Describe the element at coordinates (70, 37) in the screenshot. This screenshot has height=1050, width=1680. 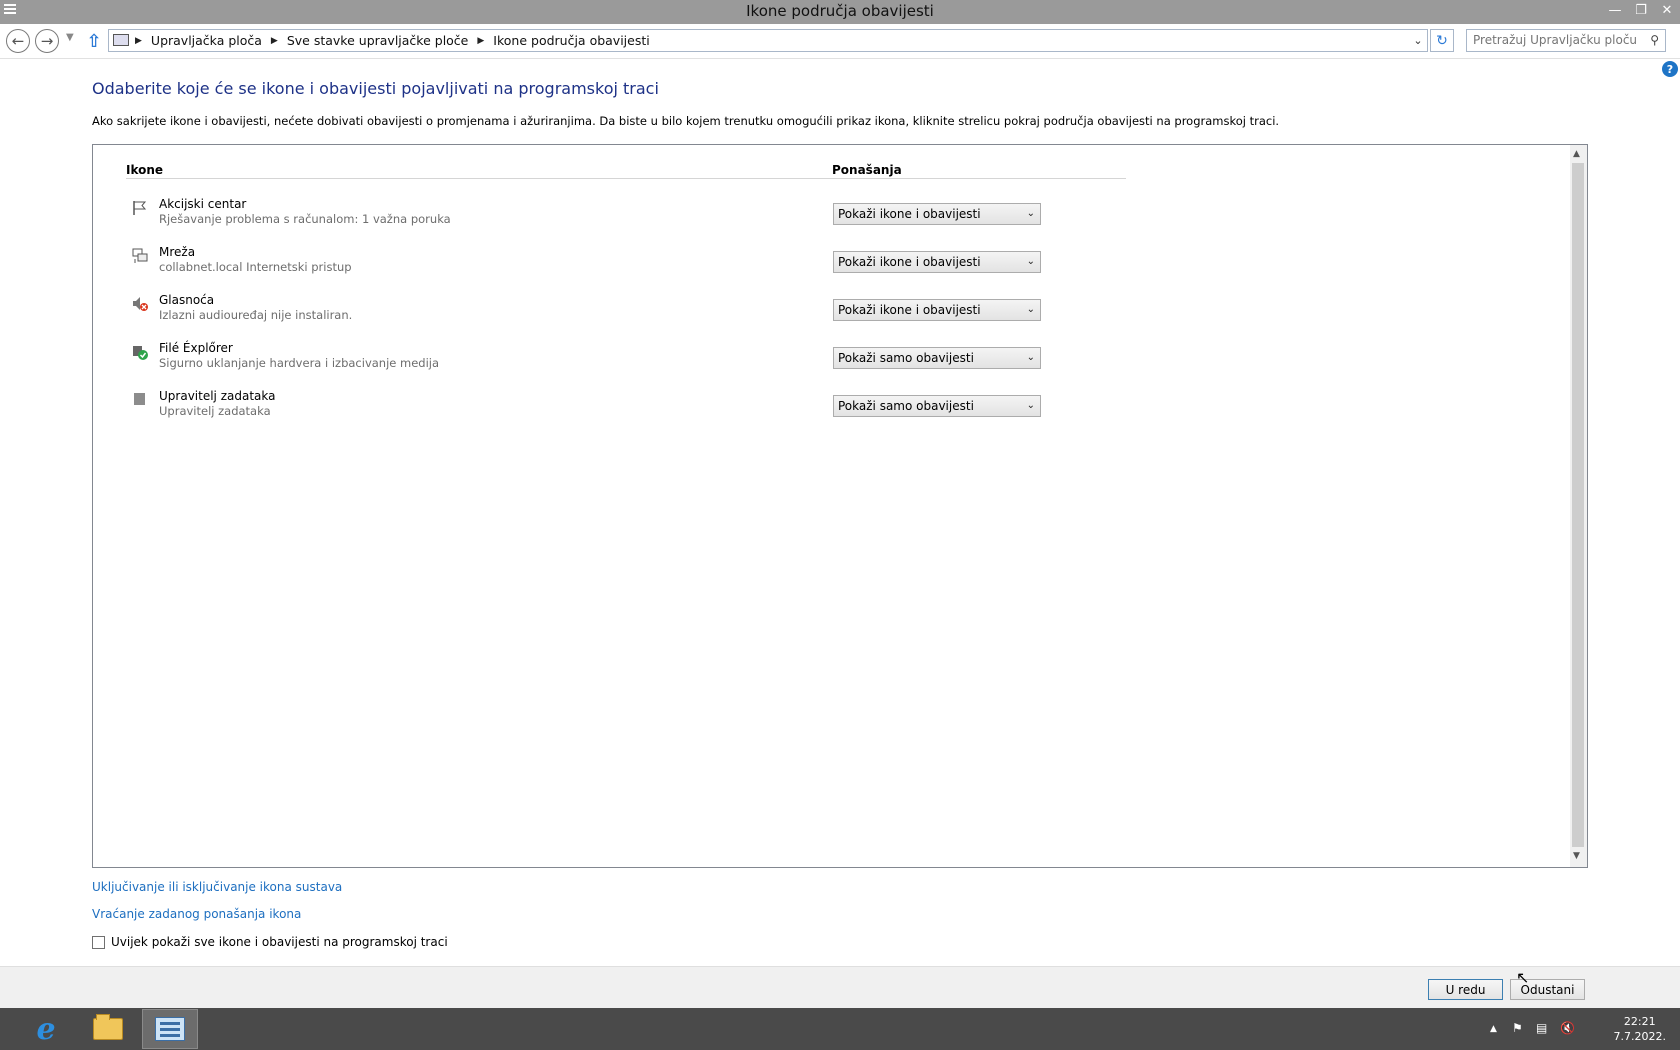
I see `recent-locations-dropdown: ▼` at that location.